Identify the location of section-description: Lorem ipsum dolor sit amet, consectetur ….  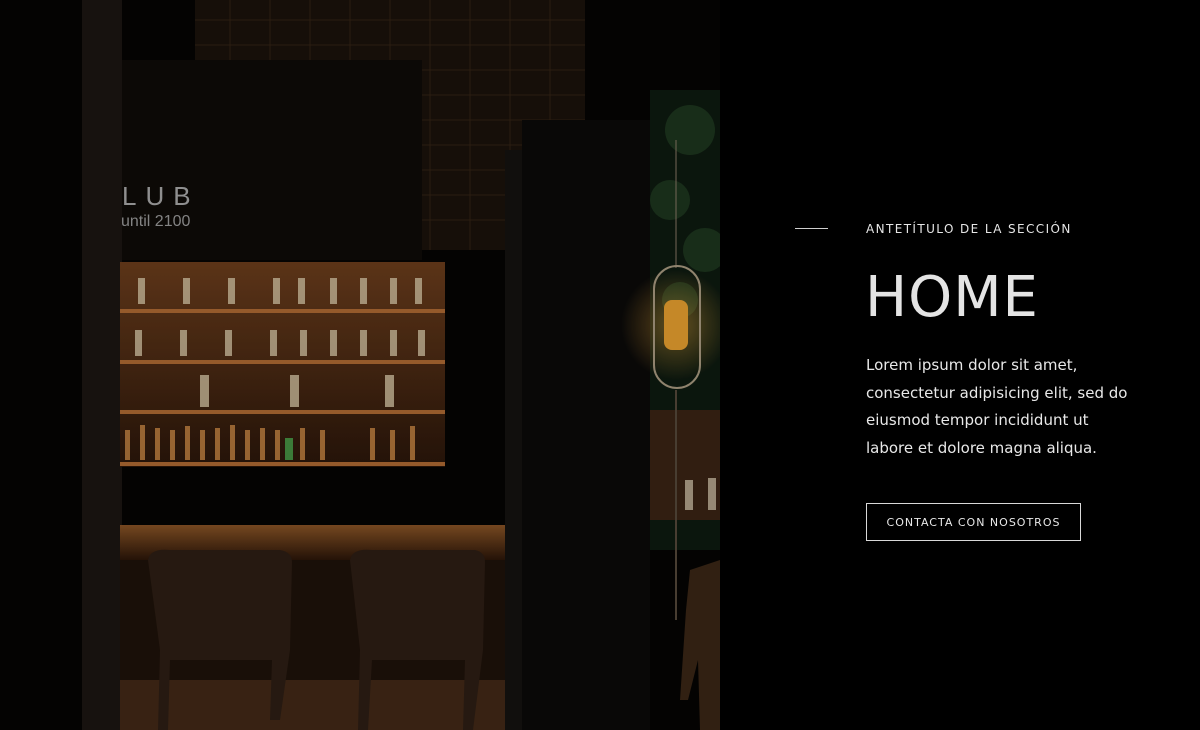
(997, 406).